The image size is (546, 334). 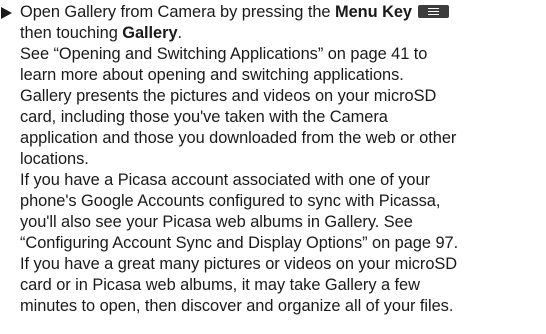 What do you see at coordinates (6, 13) in the screenshot?
I see `bullet-arrow-icon` at bounding box center [6, 13].